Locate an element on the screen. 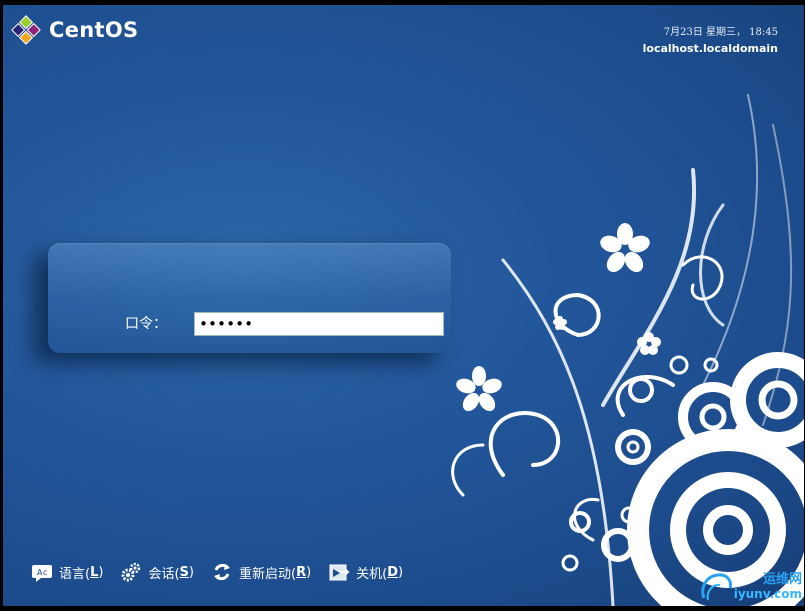  restart-button: 重新启动(R) is located at coordinates (261, 572).